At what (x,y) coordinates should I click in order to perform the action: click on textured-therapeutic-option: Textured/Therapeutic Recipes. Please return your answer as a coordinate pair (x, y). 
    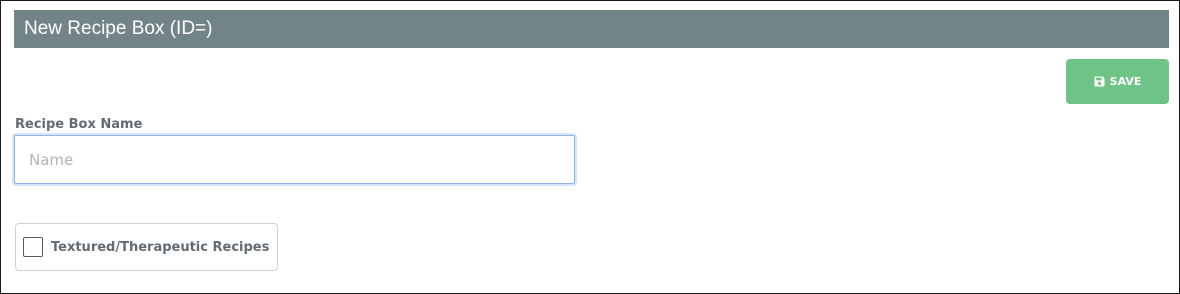
    Looking at the image, I should click on (146, 247).